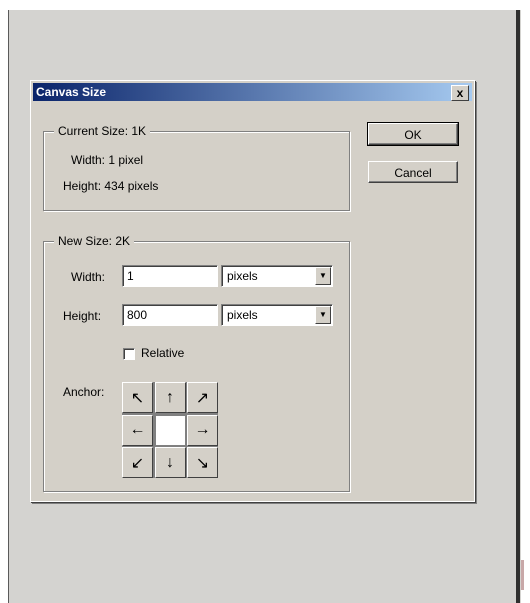  I want to click on close-icon: x, so click(460, 93).